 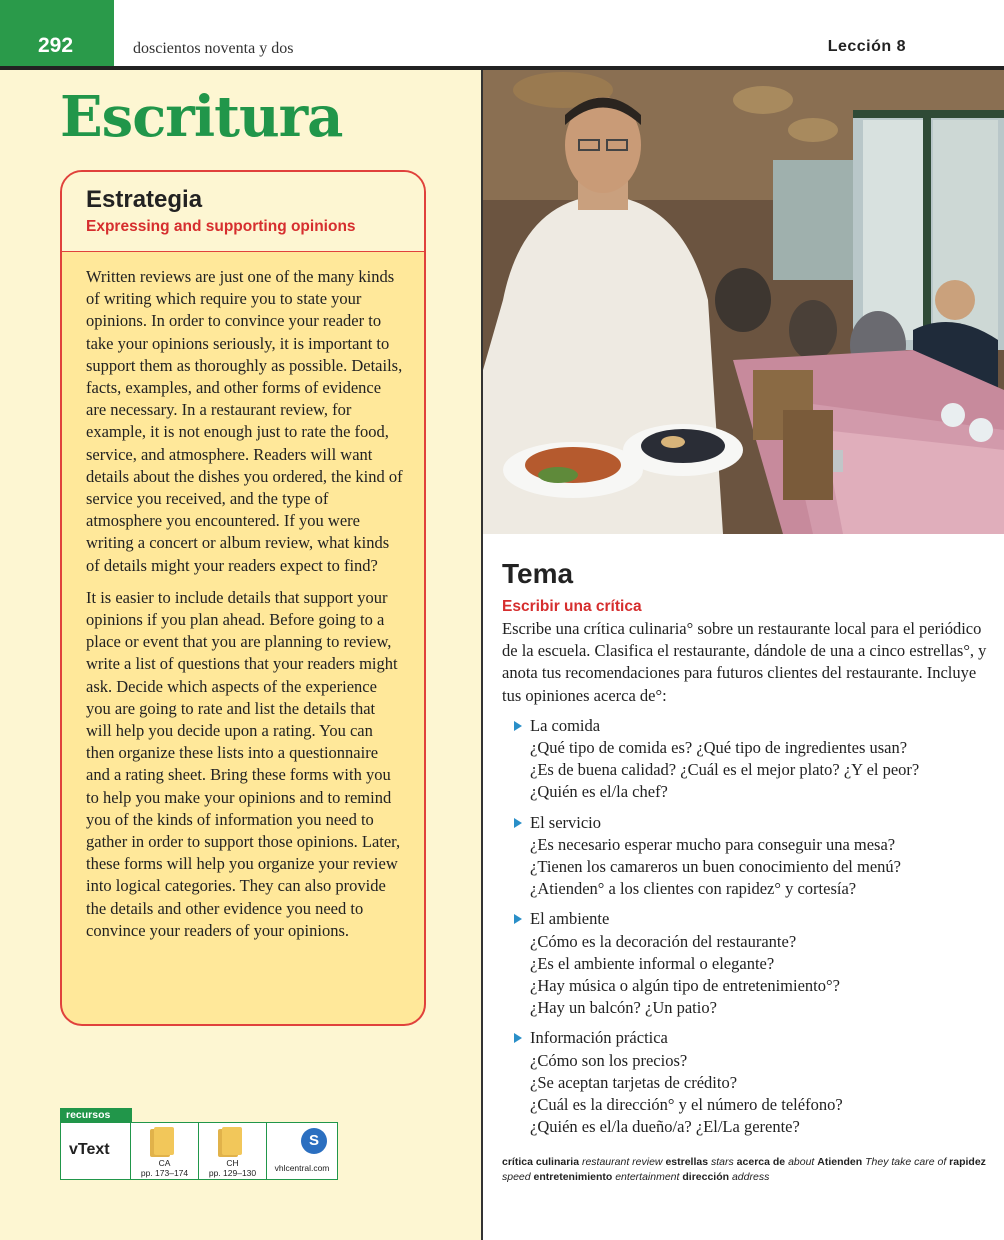 What do you see at coordinates (213, 48) in the screenshot?
I see `page-number-words: doscientos noventa y dos` at bounding box center [213, 48].